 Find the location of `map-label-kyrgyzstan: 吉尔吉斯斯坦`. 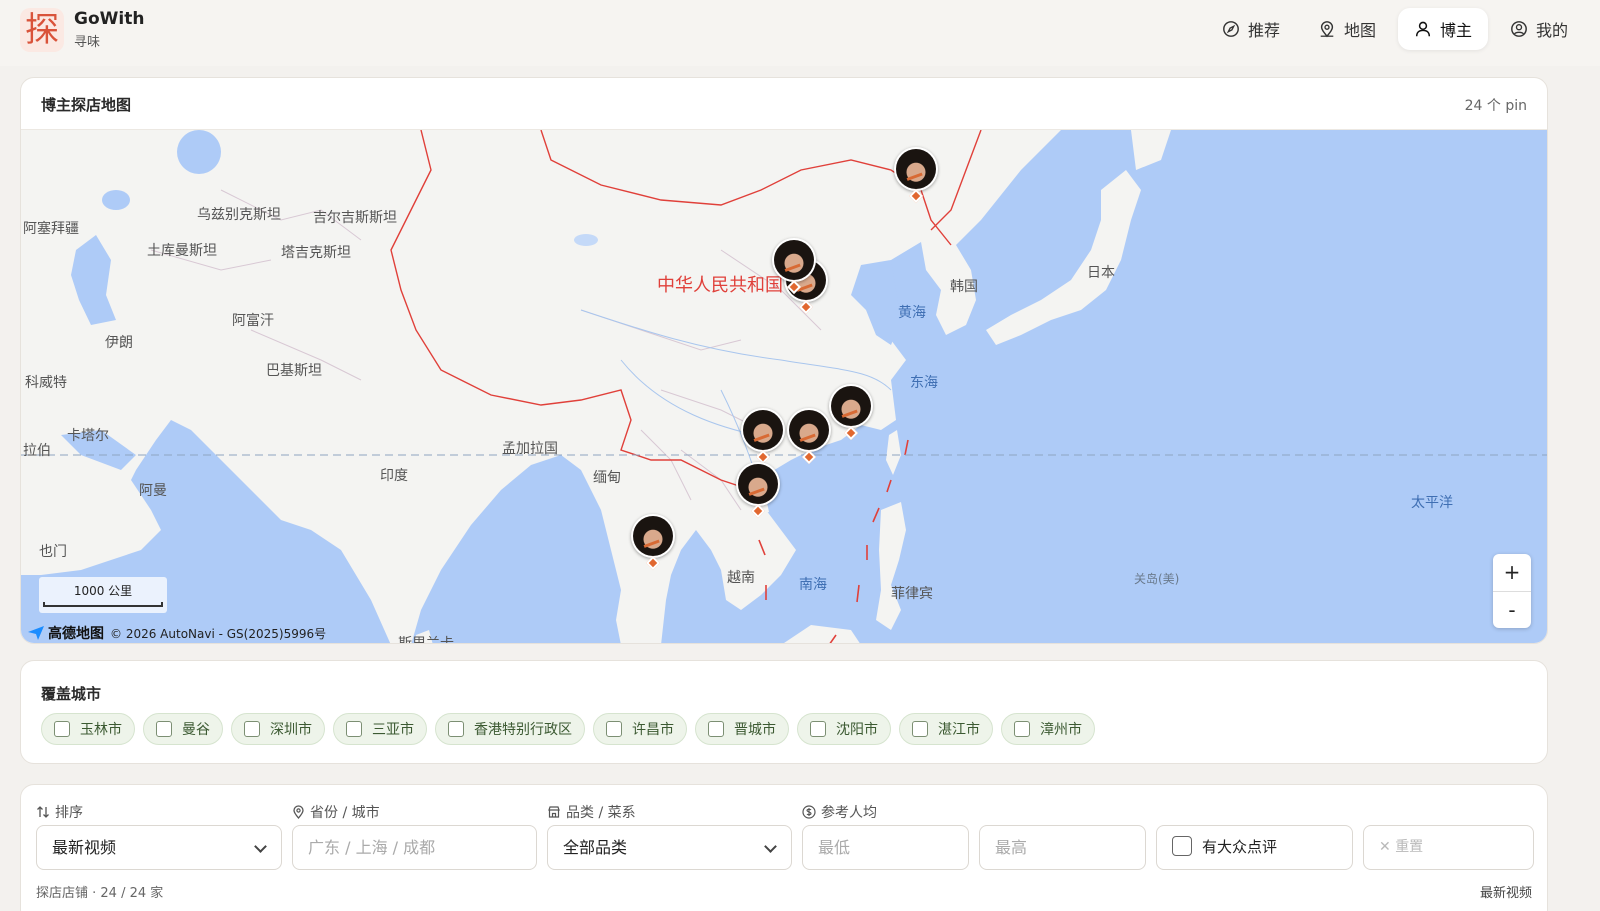

map-label-kyrgyzstan: 吉尔吉斯斯坦 is located at coordinates (355, 218).